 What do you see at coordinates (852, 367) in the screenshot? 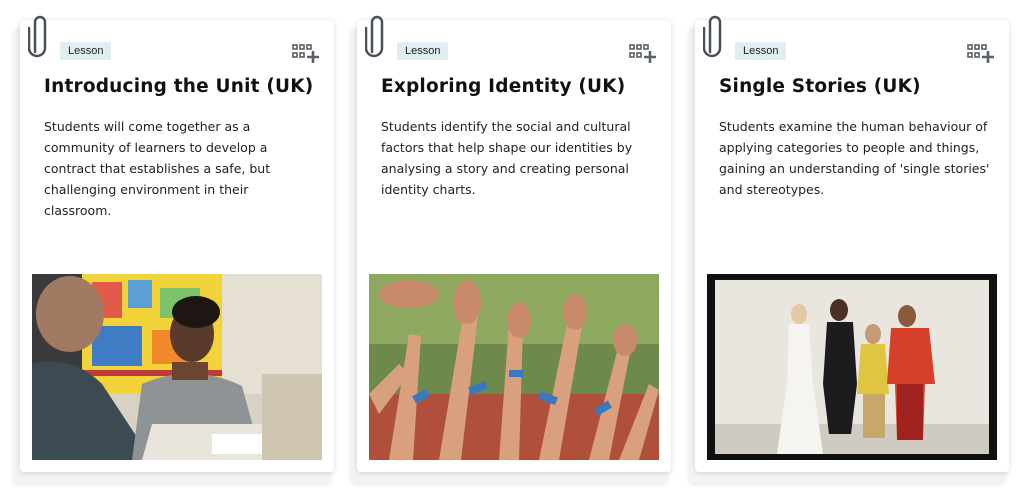
I see `group-portrait-photo` at bounding box center [852, 367].